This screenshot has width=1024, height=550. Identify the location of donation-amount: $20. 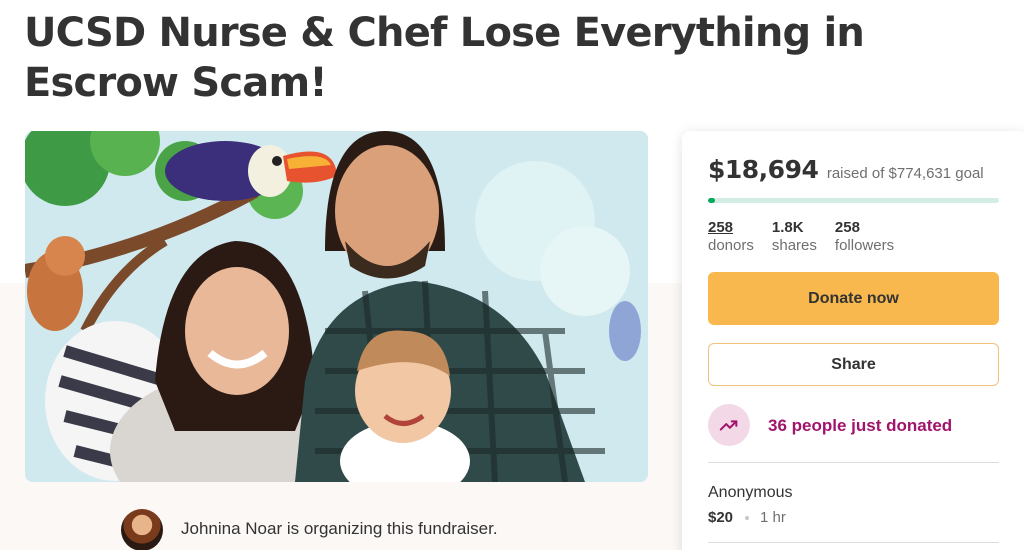
(721, 517).